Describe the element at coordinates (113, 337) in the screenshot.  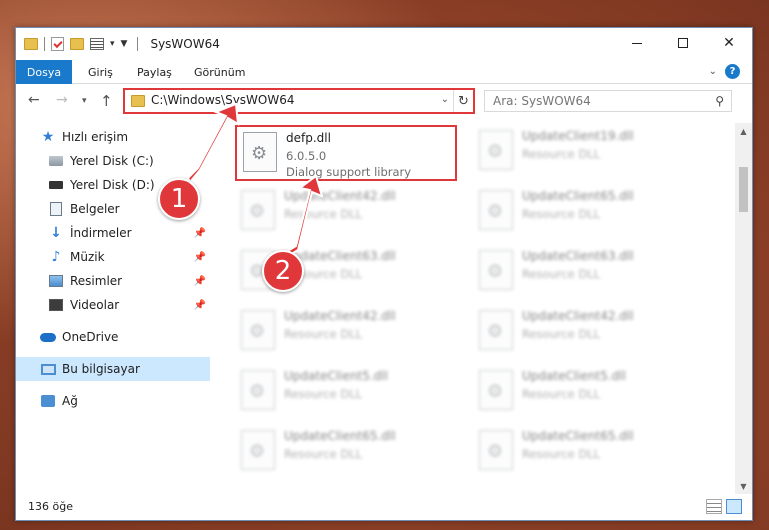
I see `sidebar-item-onedrive: OneDrive` at that location.